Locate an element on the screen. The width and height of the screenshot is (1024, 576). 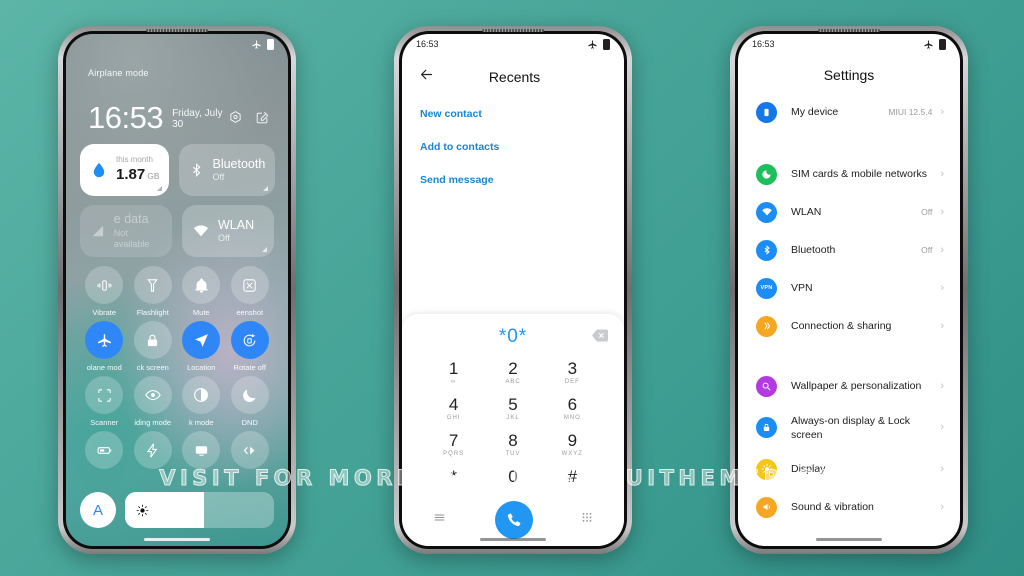
vpn-icon: VPN is located at coordinates (766, 288).